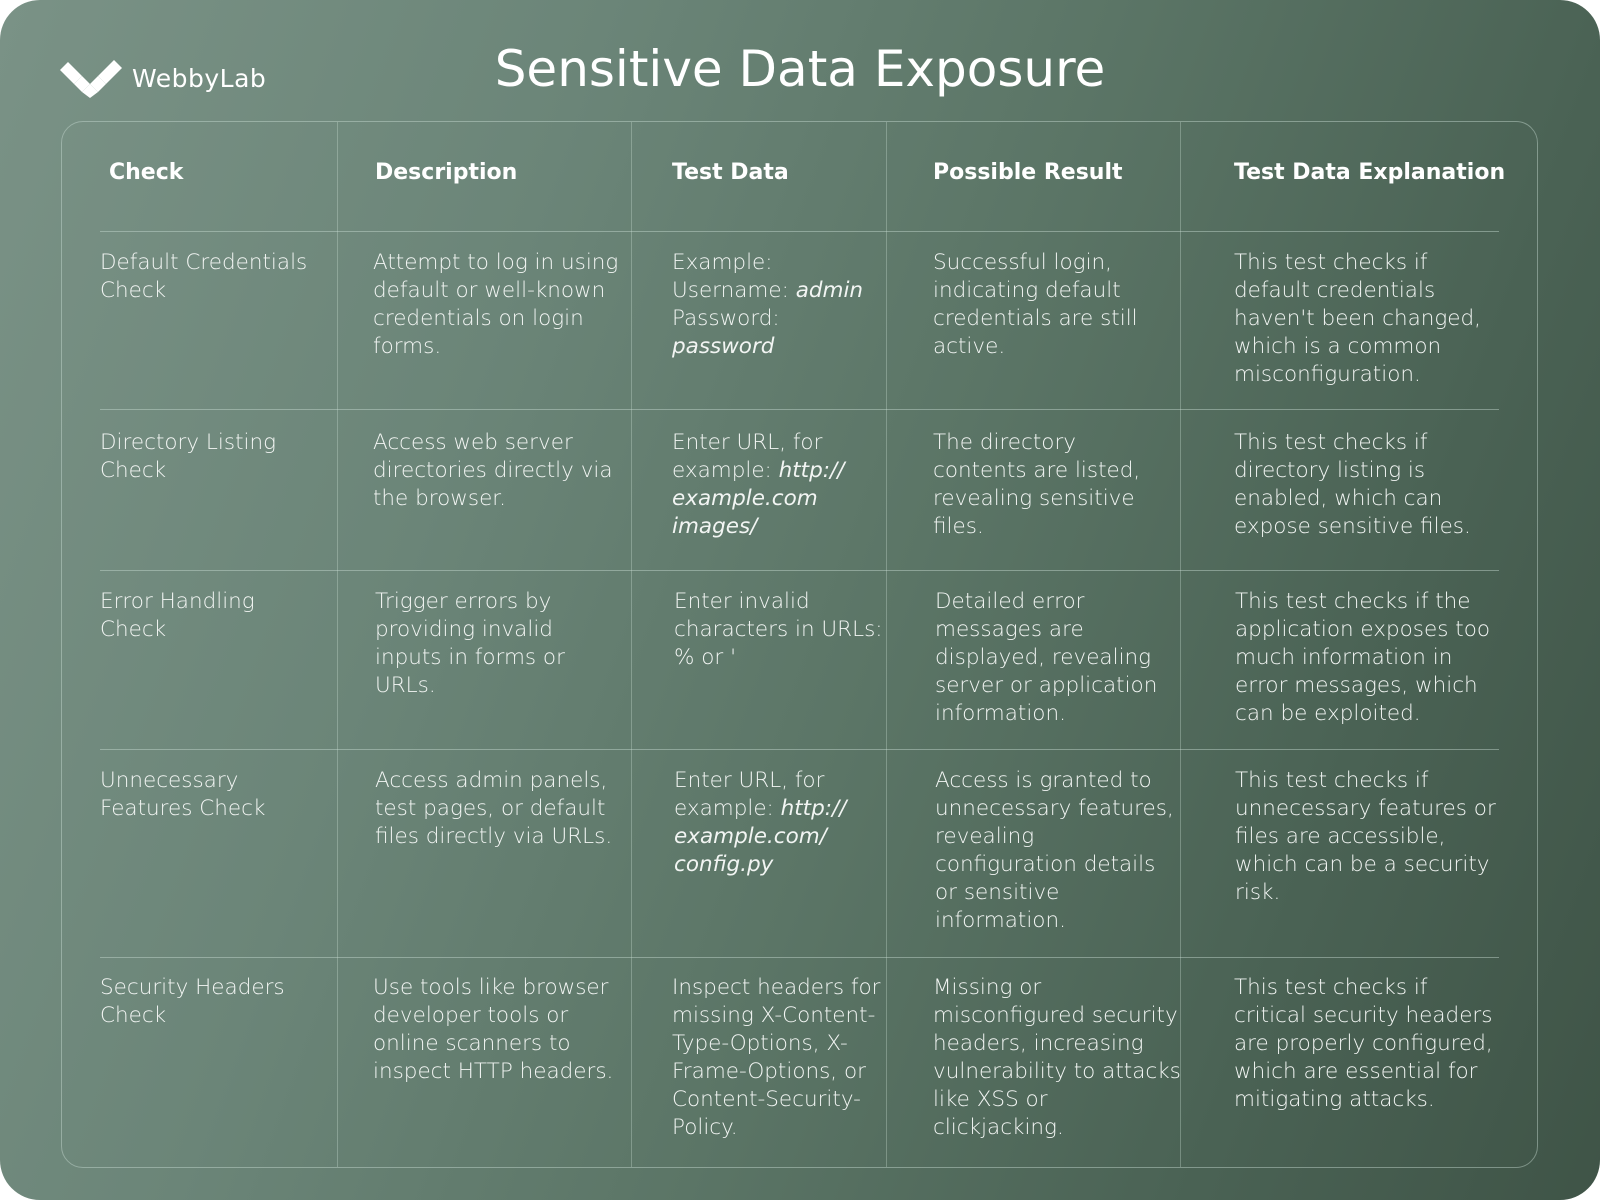 The height and width of the screenshot is (1200, 1600). Describe the element at coordinates (730, 172) in the screenshot. I see `header-test-data: Test Data` at that location.